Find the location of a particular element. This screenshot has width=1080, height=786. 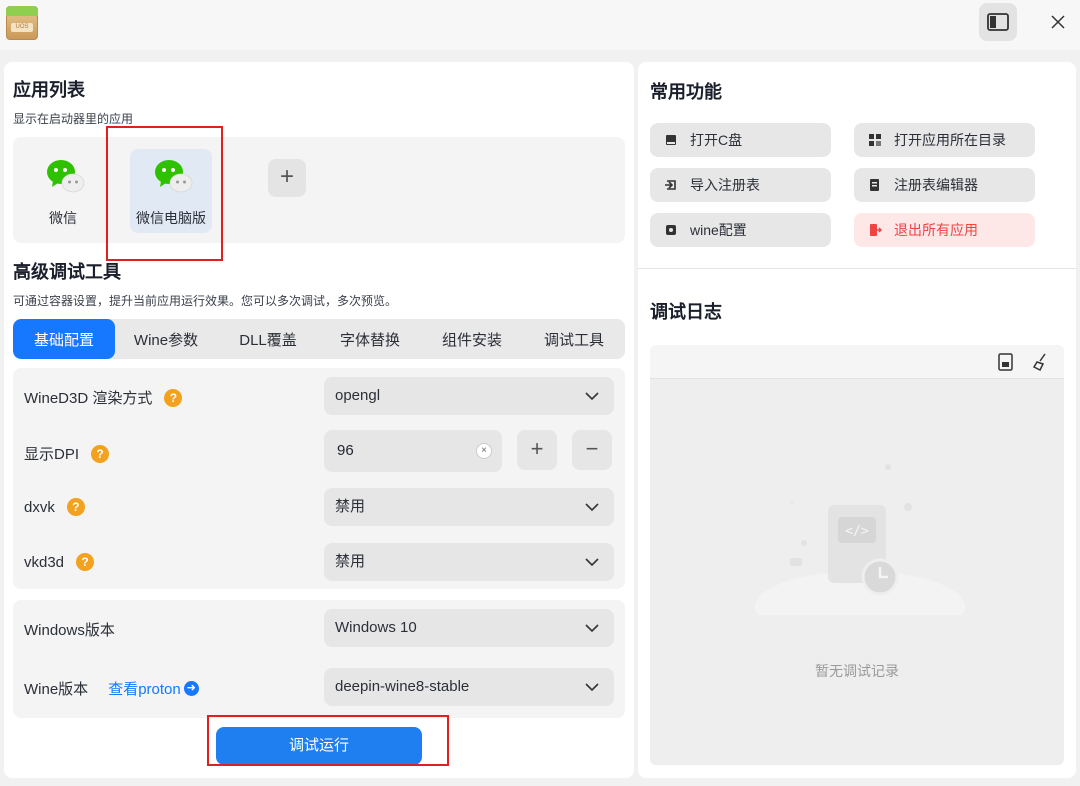

dpi-decrease-button: − is located at coordinates (592, 450).